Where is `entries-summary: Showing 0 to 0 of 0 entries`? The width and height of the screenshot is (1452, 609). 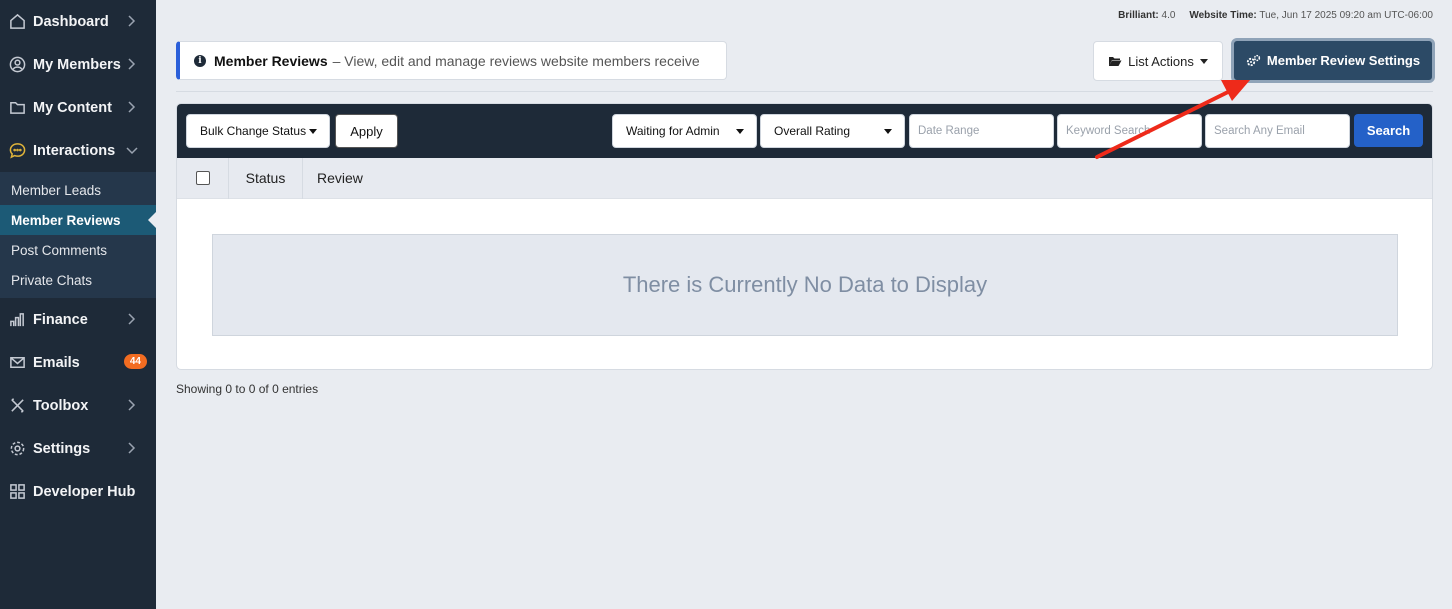 entries-summary: Showing 0 to 0 of 0 entries is located at coordinates (247, 389).